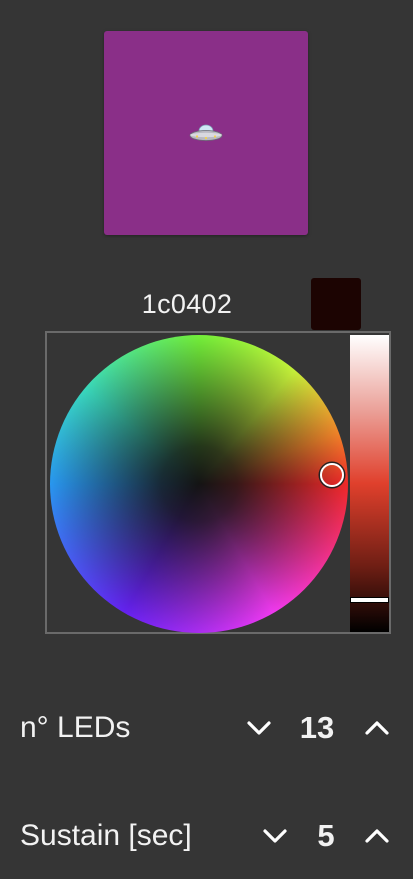 This screenshot has width=413, height=879. What do you see at coordinates (369, 483) in the screenshot?
I see `brightness-slider` at bounding box center [369, 483].